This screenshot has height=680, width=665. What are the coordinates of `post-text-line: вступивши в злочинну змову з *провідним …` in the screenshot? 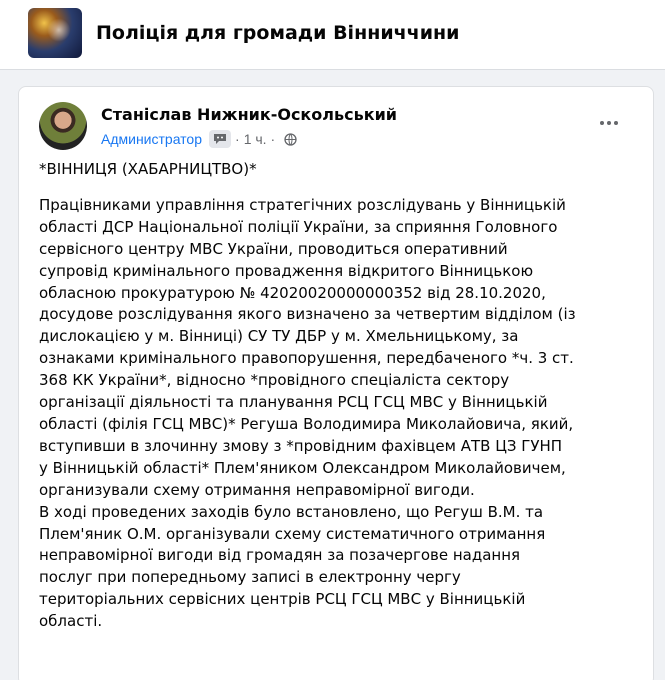 It's located at (301, 445).